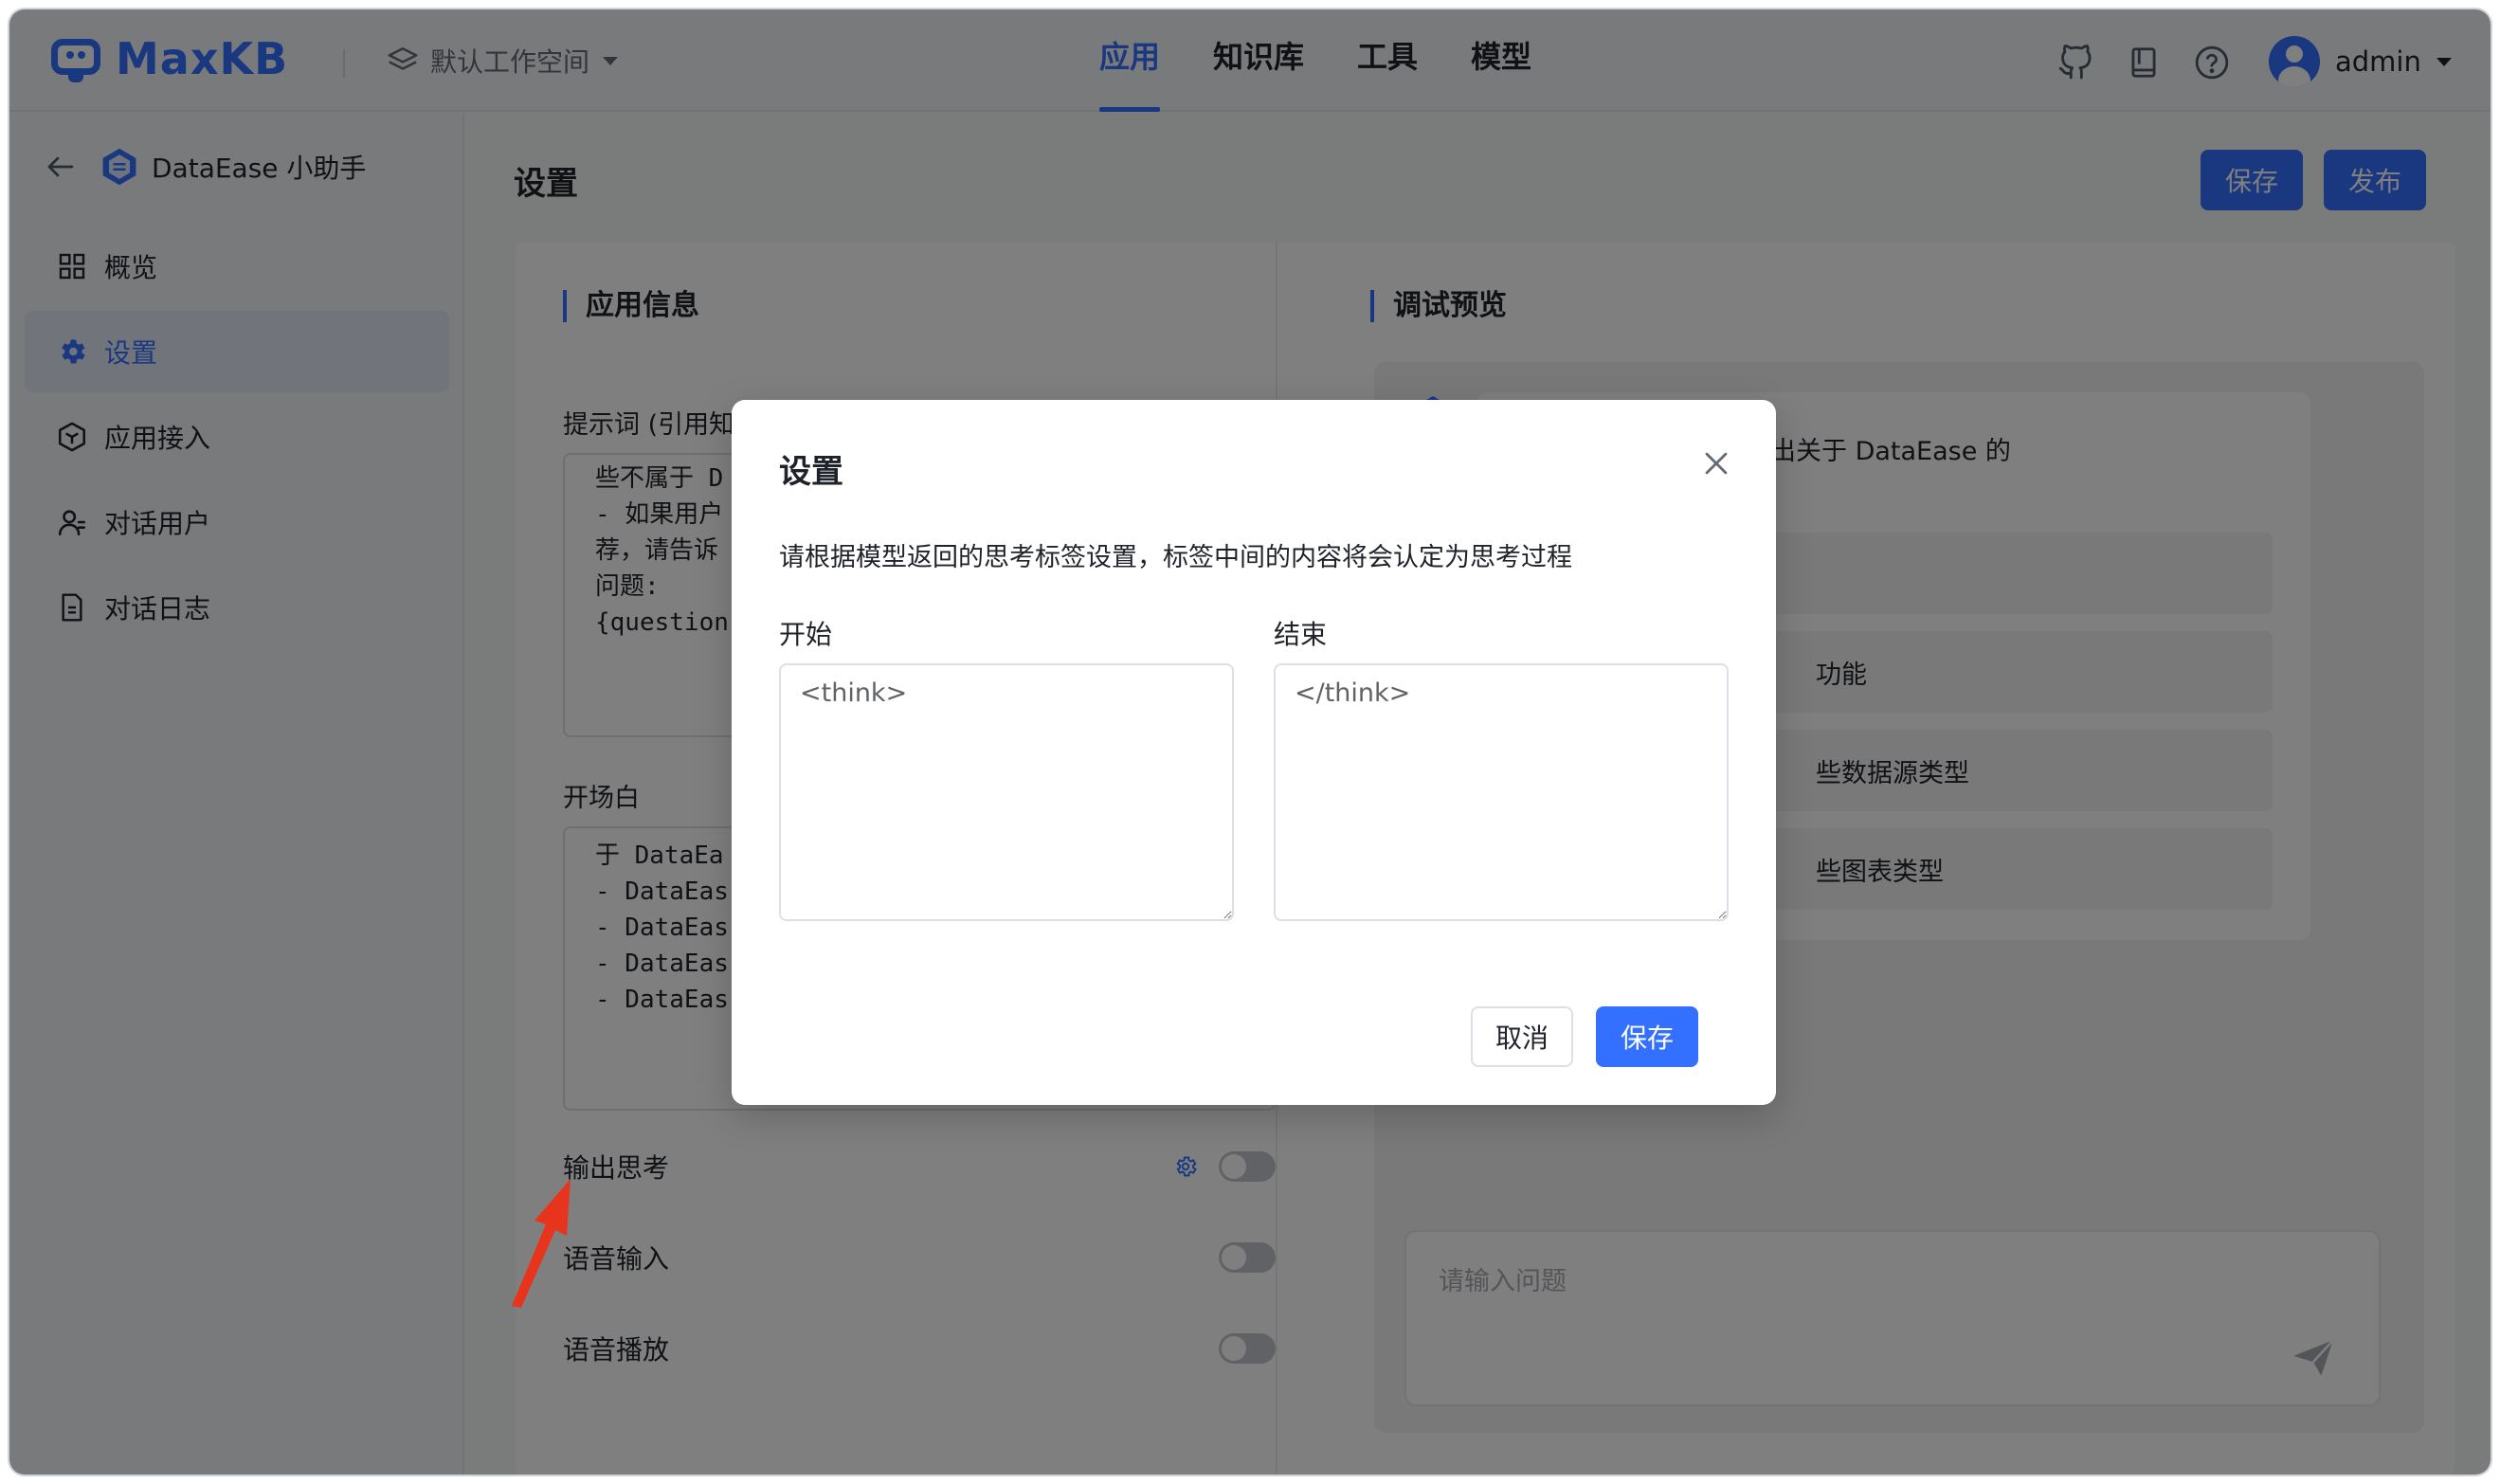 The image size is (2500, 1484). Describe the element at coordinates (1522, 1036) in the screenshot. I see `cancel-button: 取消` at that location.